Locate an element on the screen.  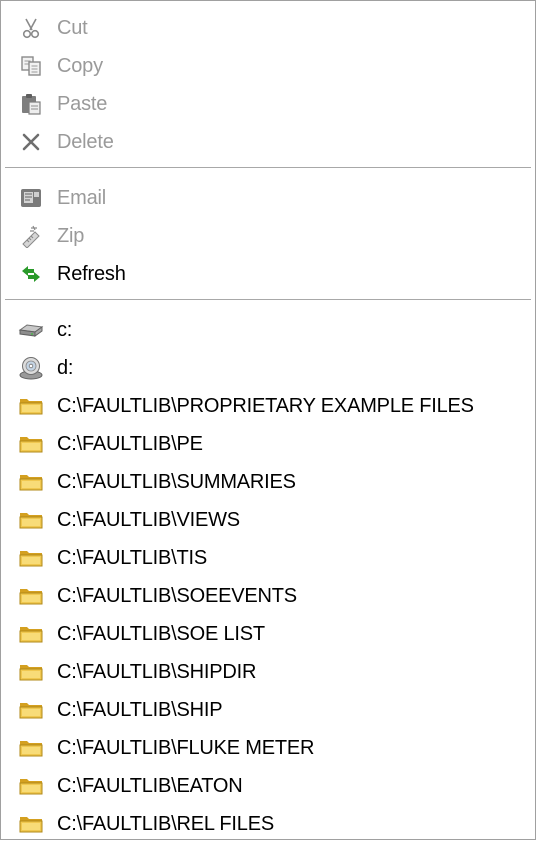
delete-x-icon is located at coordinates (31, 142).